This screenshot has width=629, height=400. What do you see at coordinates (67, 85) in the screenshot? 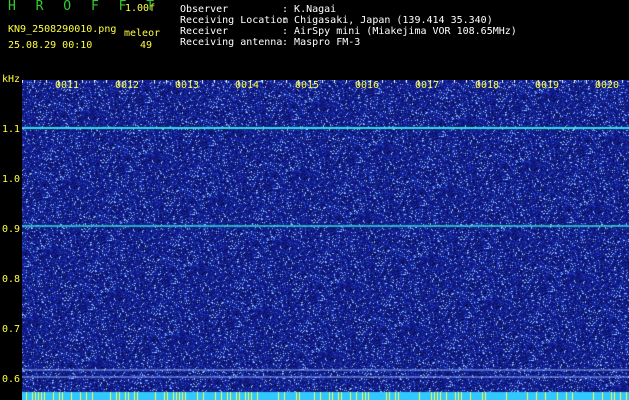
I see `x-tick-0011: 0011` at bounding box center [67, 85].